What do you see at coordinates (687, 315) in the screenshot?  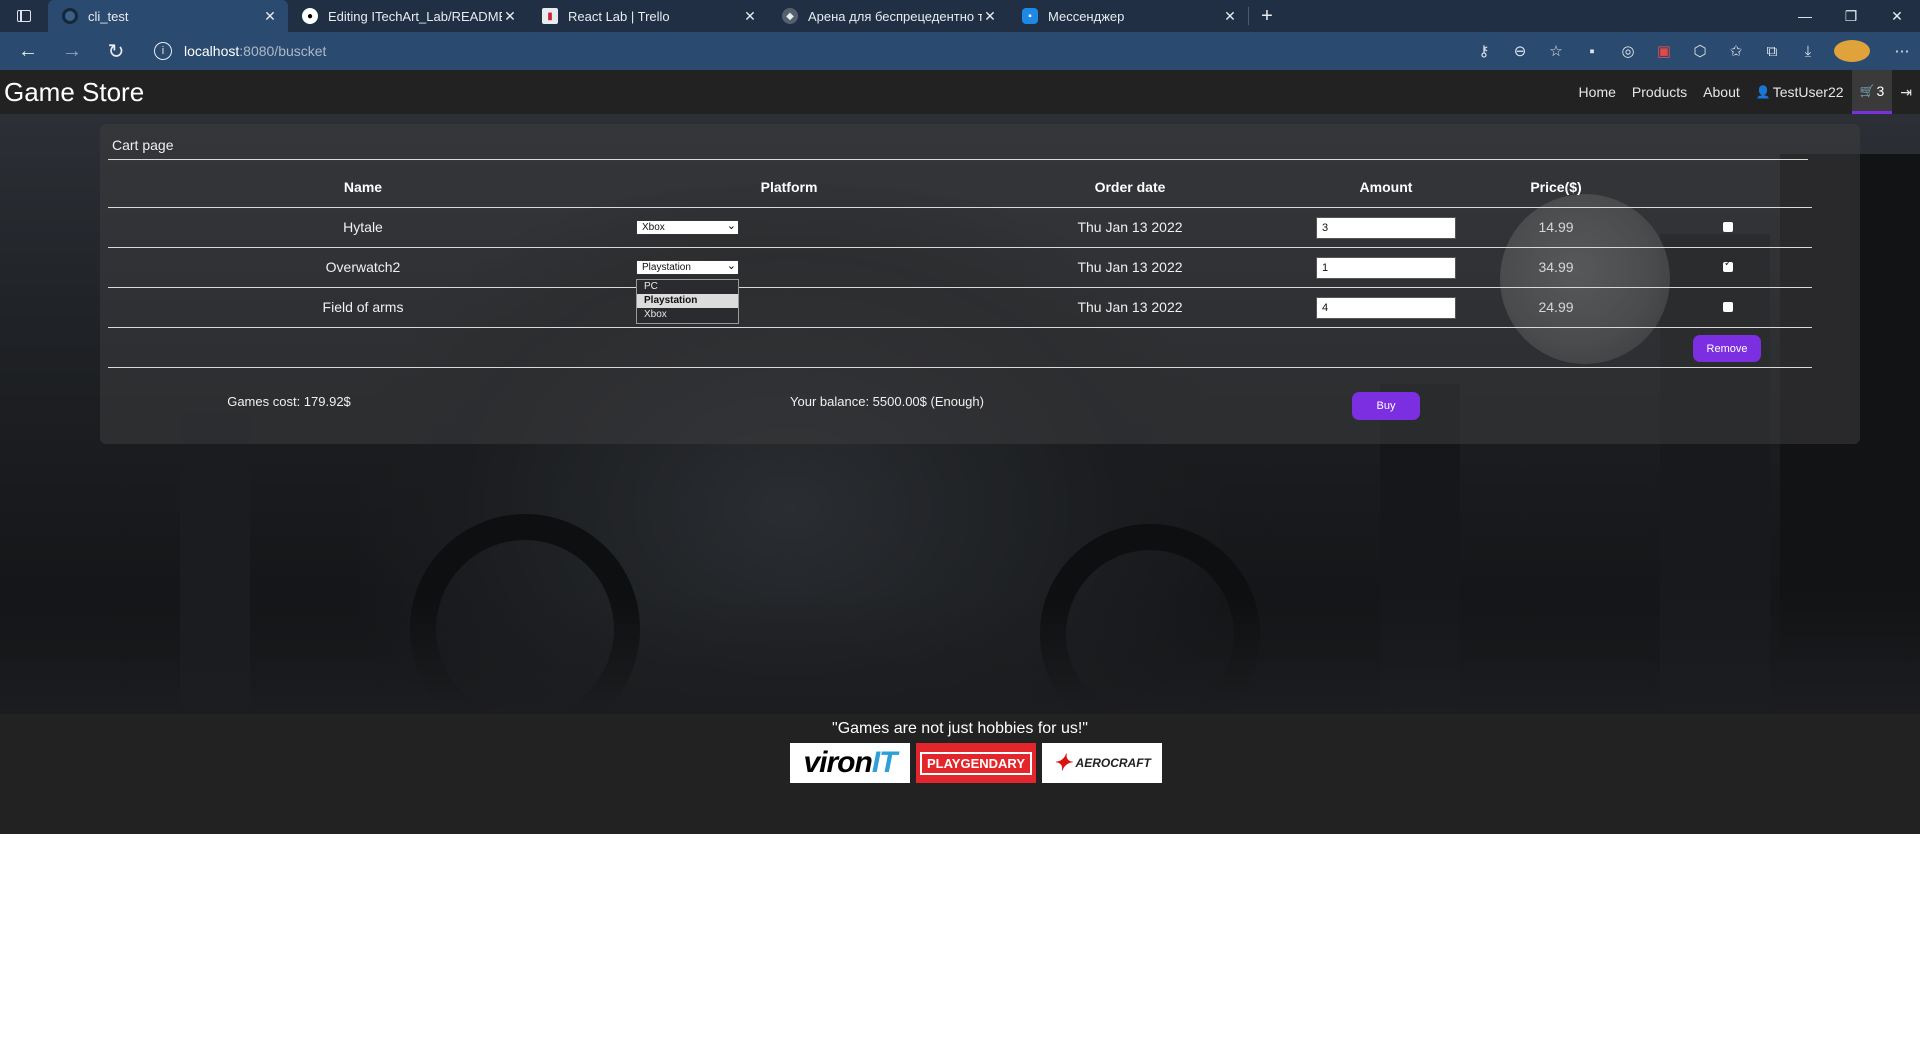 I see `platform-option-xbox: Xbox` at bounding box center [687, 315].